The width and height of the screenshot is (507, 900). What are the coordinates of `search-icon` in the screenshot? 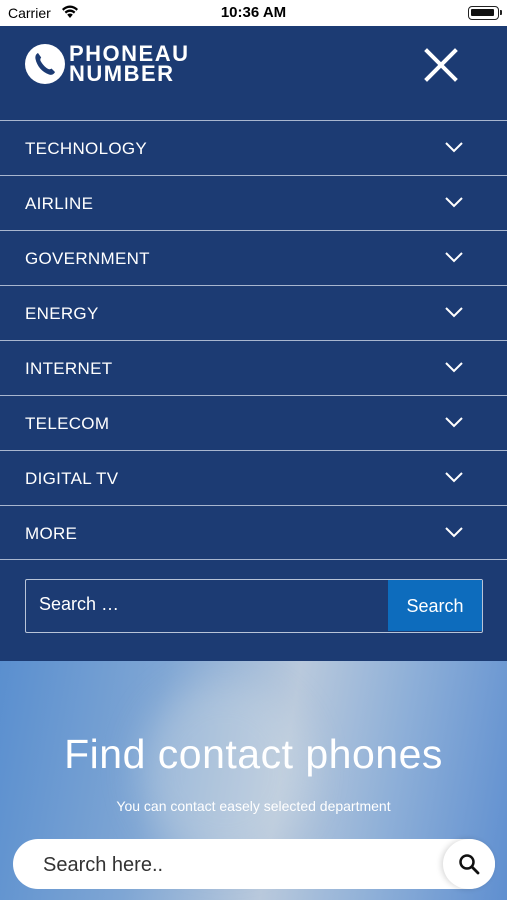 It's located at (469, 864).